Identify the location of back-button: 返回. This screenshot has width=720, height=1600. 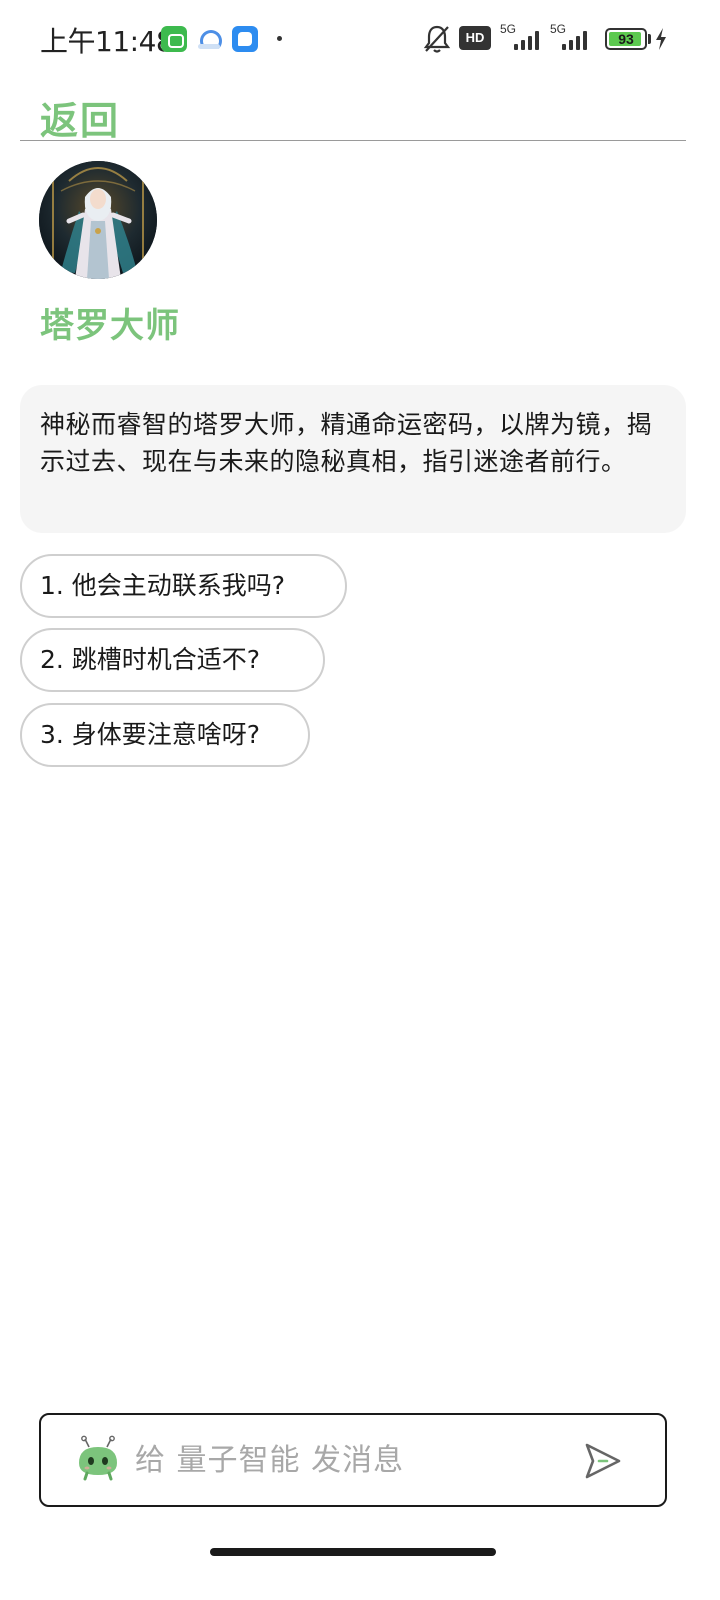
(80, 117).